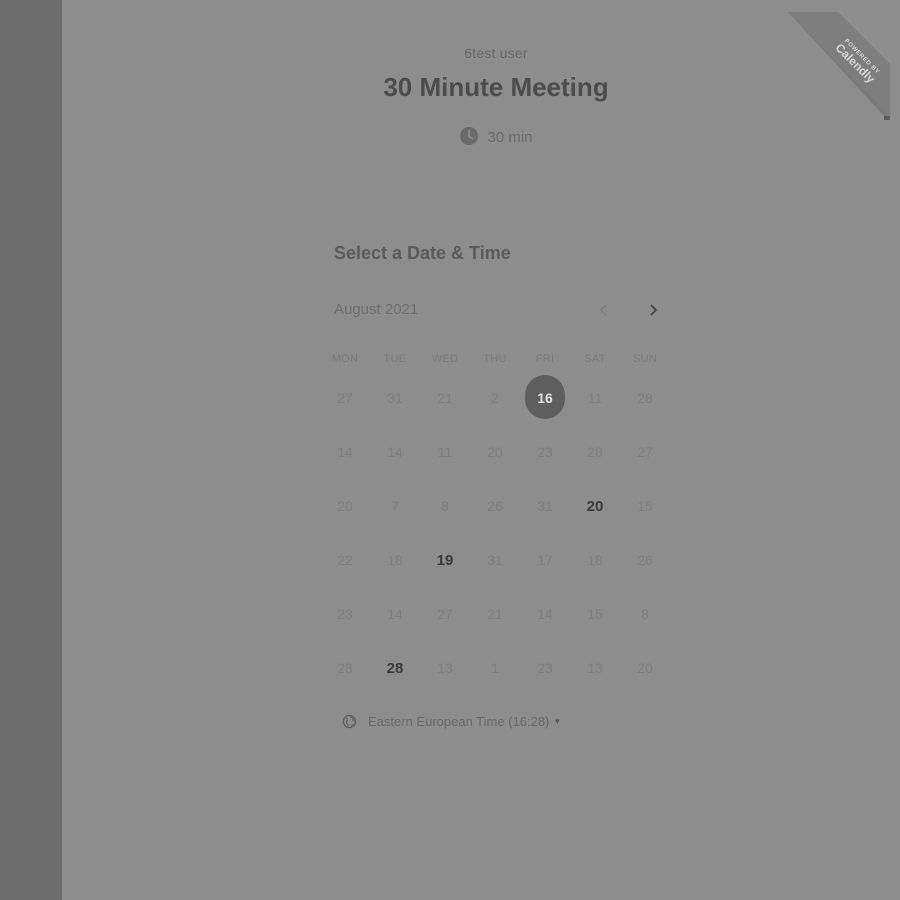 Image resolution: width=900 pixels, height=900 pixels. I want to click on weekday-label: MON, so click(345, 359).